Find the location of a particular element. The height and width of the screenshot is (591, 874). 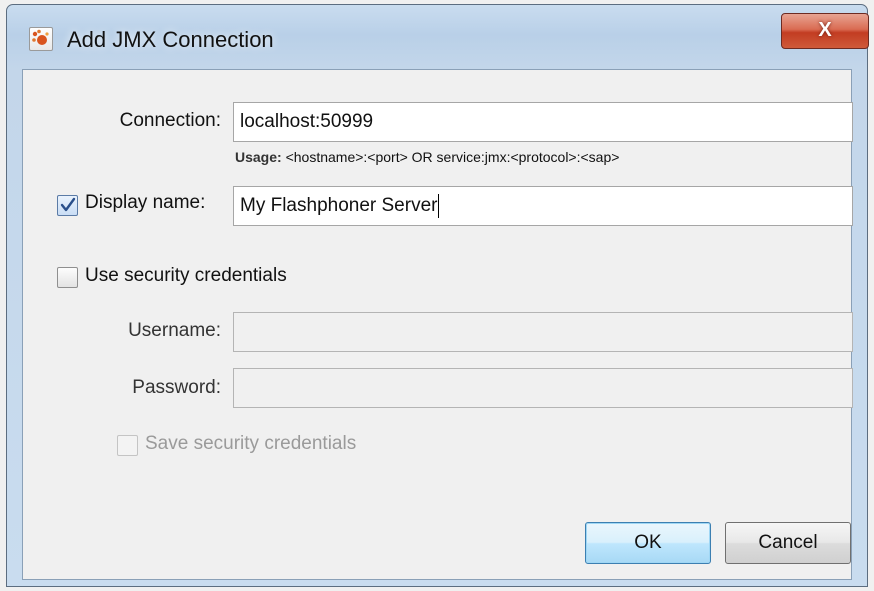

display-name-label: Display name: is located at coordinates (145, 202).